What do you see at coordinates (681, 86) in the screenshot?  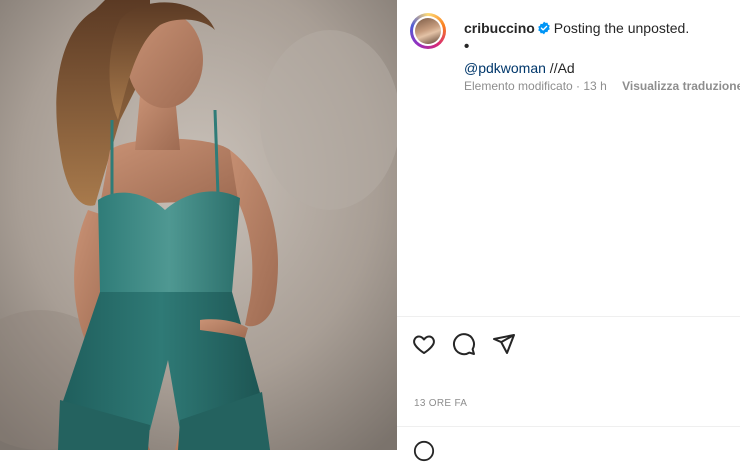 I see `translate-button: Visualizza traduzione` at bounding box center [681, 86].